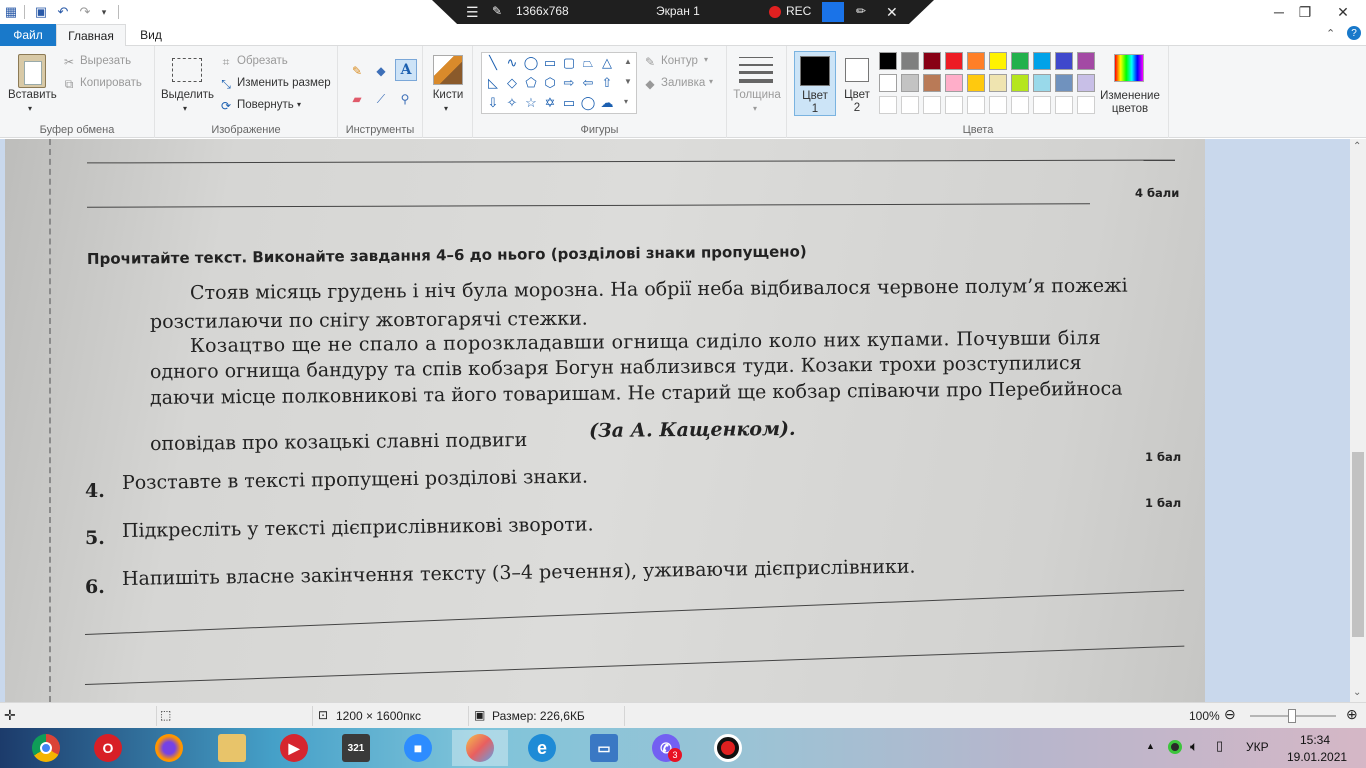 This screenshot has height=768, width=1366. What do you see at coordinates (678, 11) in the screenshot?
I see `recorder-screen: Экран 1` at bounding box center [678, 11].